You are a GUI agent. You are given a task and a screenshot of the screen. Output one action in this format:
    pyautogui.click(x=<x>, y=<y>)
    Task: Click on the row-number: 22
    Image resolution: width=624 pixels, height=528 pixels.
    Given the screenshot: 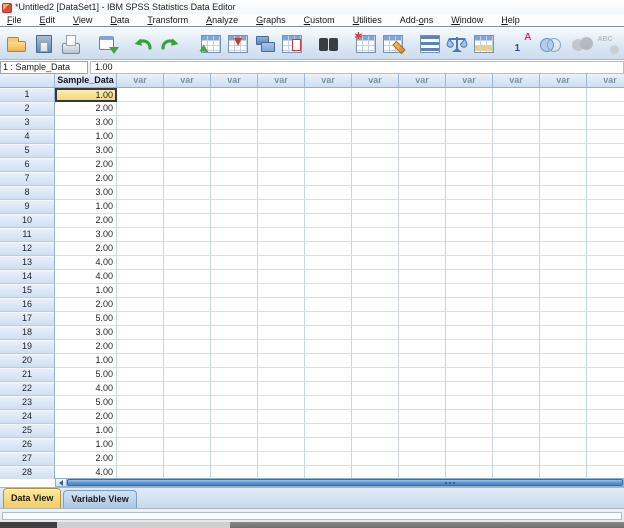 What is the action you would take?
    pyautogui.click(x=27, y=389)
    